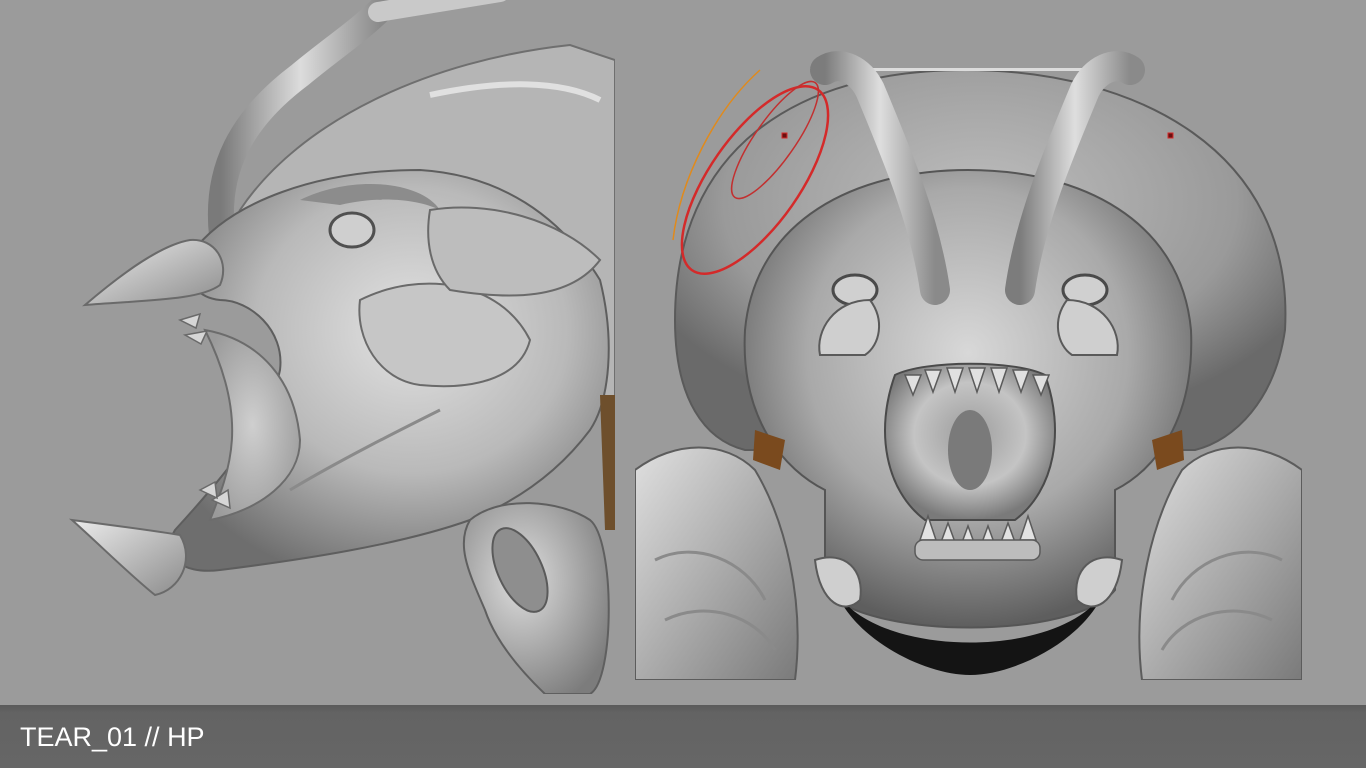 This screenshot has height=768, width=1366. Describe the element at coordinates (127, 557) in the screenshot. I see `lower-horn-shape` at that location.